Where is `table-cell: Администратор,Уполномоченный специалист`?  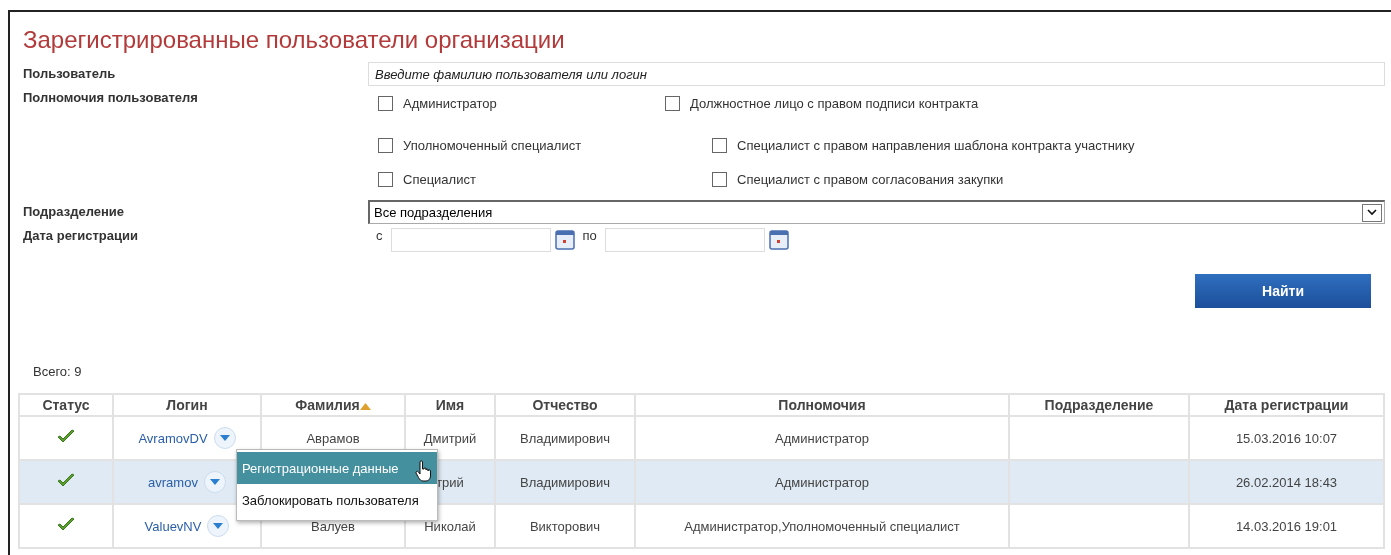 table-cell: Администратор,Уполномоченный специалист is located at coordinates (822, 526).